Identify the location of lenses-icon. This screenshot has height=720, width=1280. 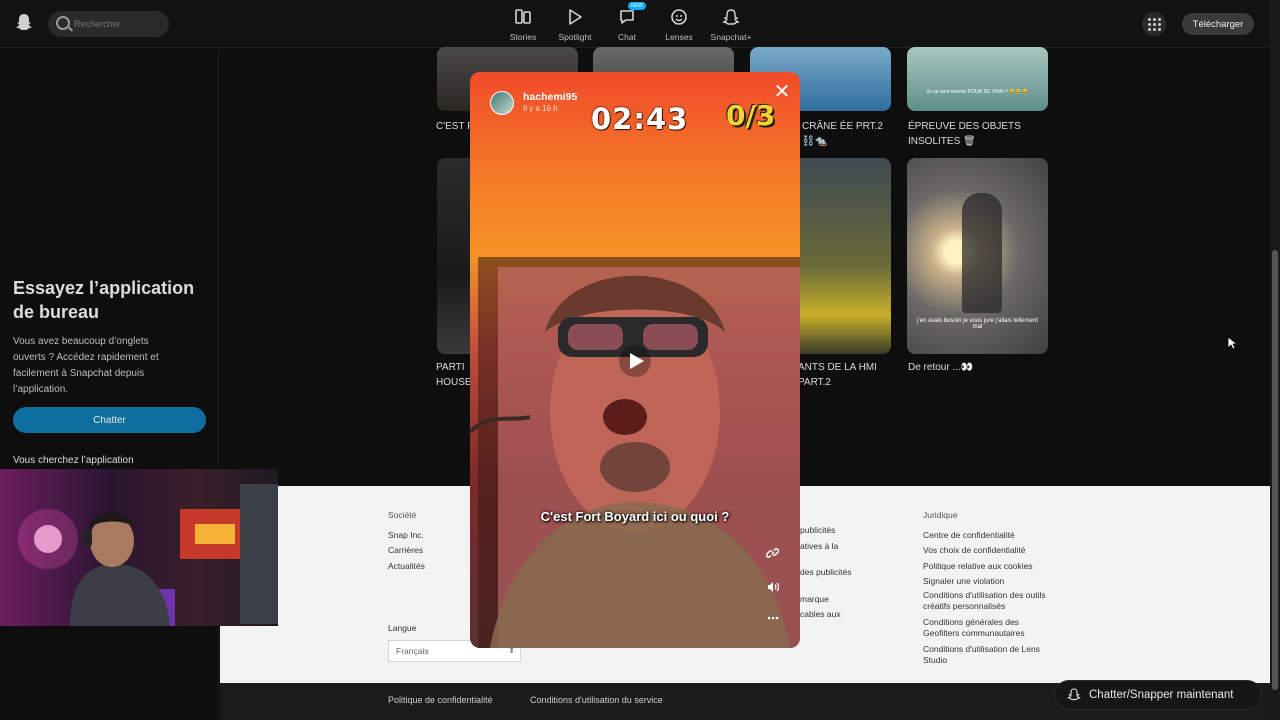
(679, 17).